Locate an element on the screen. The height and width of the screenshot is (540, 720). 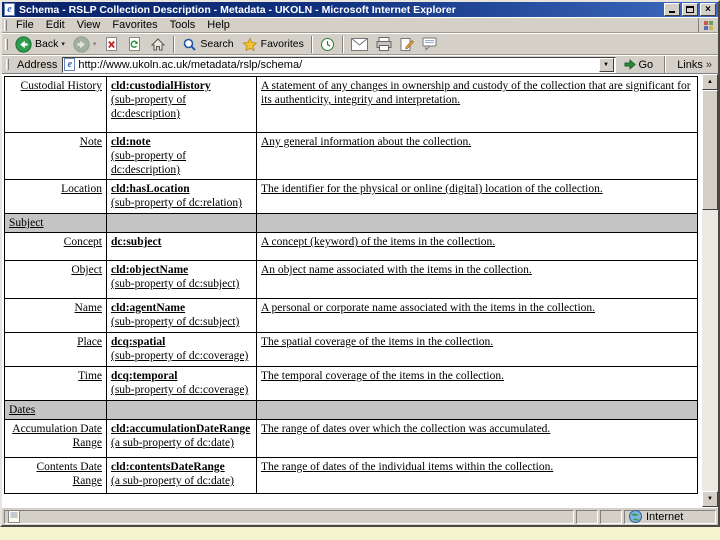
favorites-star-icon is located at coordinates (249, 44).